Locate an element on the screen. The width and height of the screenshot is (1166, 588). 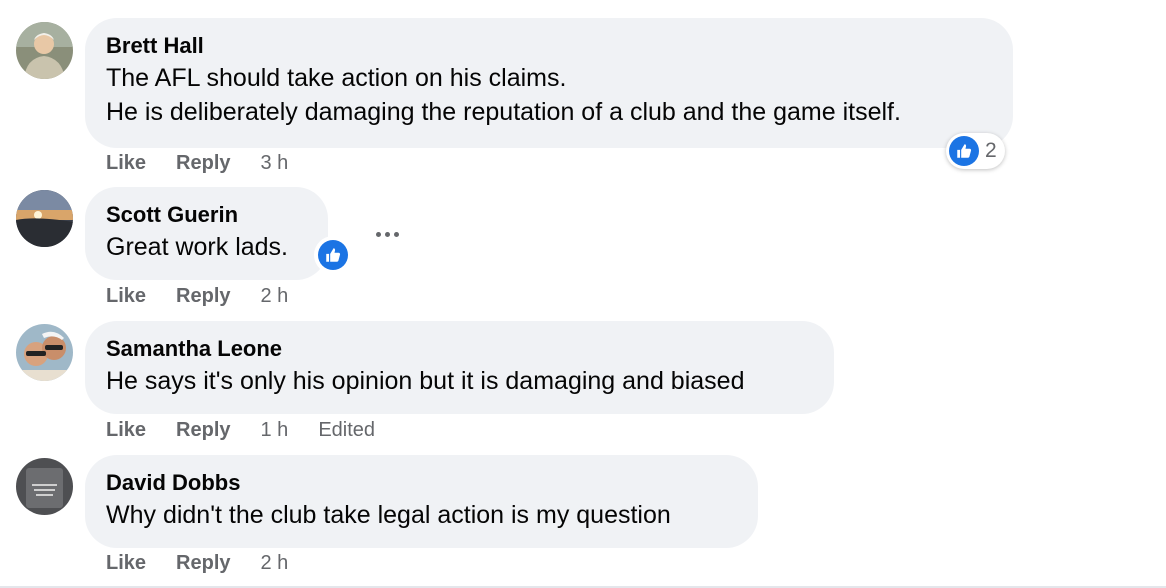
more-icon is located at coordinates (378, 234).